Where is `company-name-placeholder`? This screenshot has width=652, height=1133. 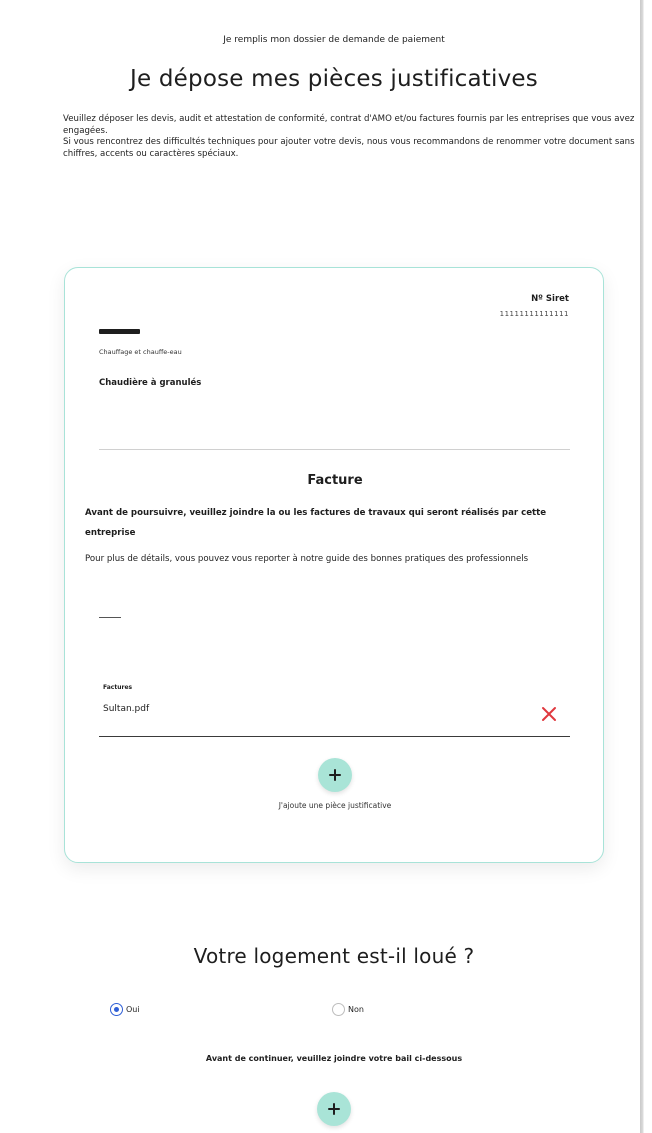
company-name-placeholder is located at coordinates (119, 331).